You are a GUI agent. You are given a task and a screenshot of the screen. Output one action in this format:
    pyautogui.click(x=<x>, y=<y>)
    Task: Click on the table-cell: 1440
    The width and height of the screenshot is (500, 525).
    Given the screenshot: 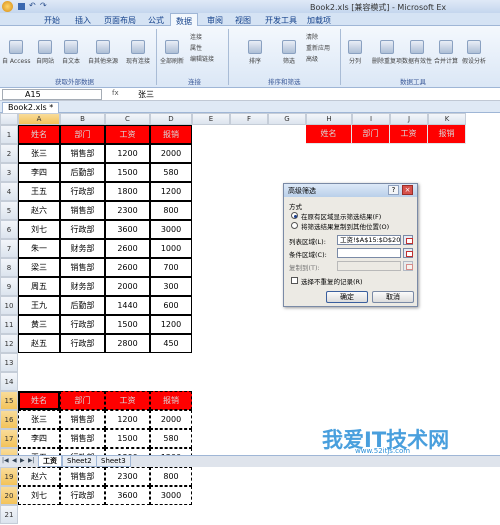 What is the action you would take?
    pyautogui.click(x=127, y=305)
    